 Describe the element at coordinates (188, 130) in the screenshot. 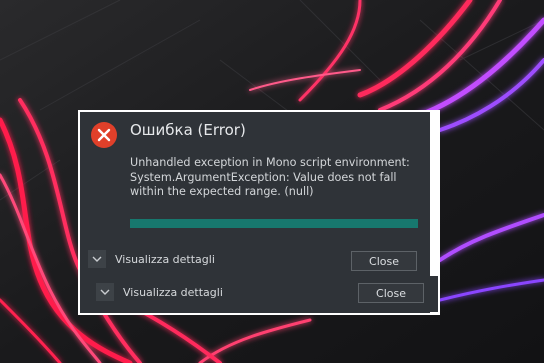

I see `dialog-title: Ошибка (Error)` at that location.